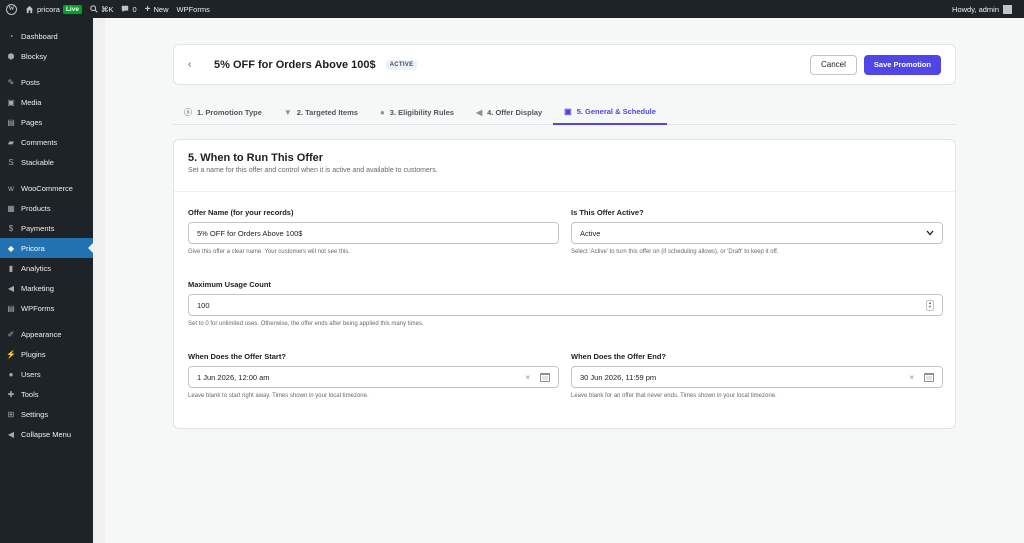  I want to click on comment-icon, so click(125, 9).